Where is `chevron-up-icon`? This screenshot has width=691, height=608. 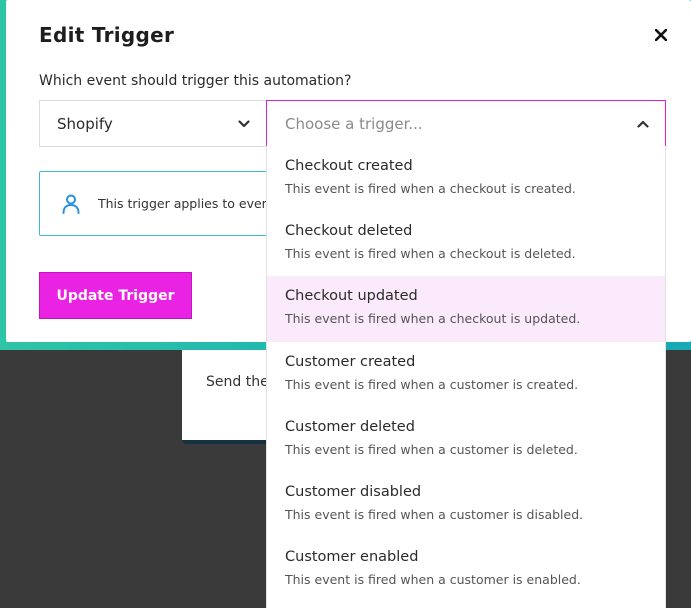 chevron-up-icon is located at coordinates (643, 124).